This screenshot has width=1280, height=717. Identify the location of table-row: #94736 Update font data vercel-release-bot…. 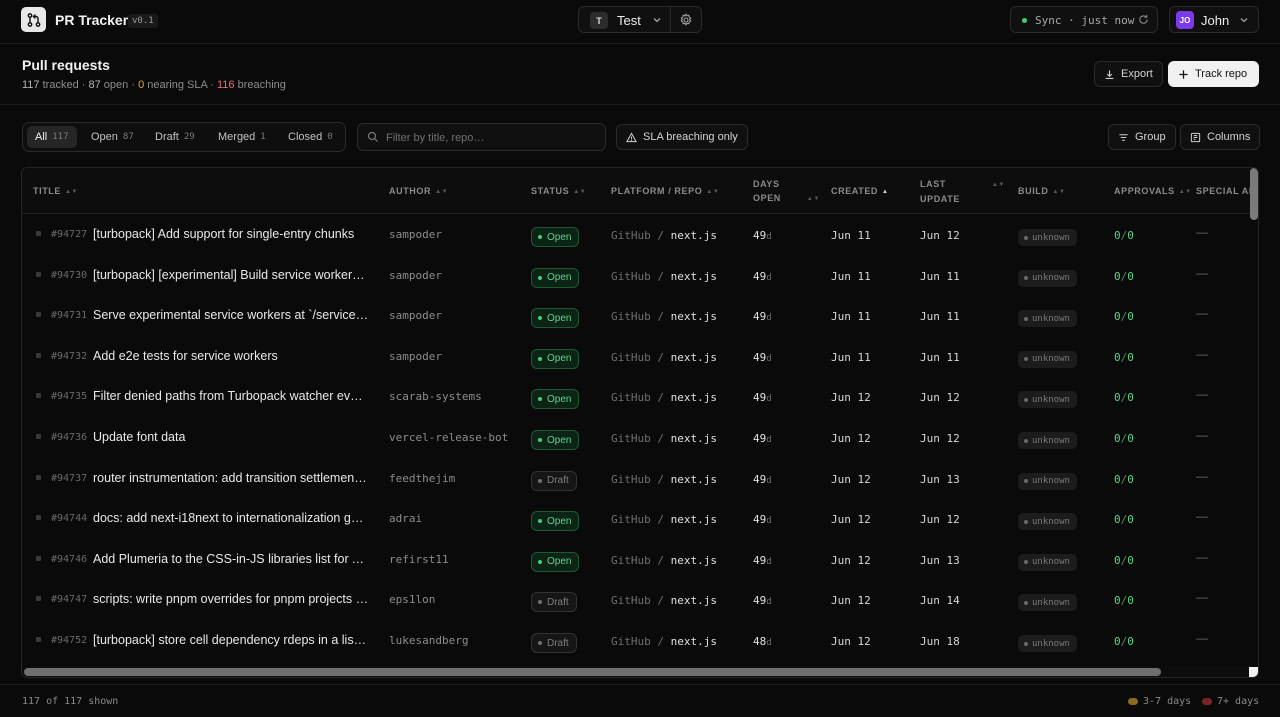
(640, 438).